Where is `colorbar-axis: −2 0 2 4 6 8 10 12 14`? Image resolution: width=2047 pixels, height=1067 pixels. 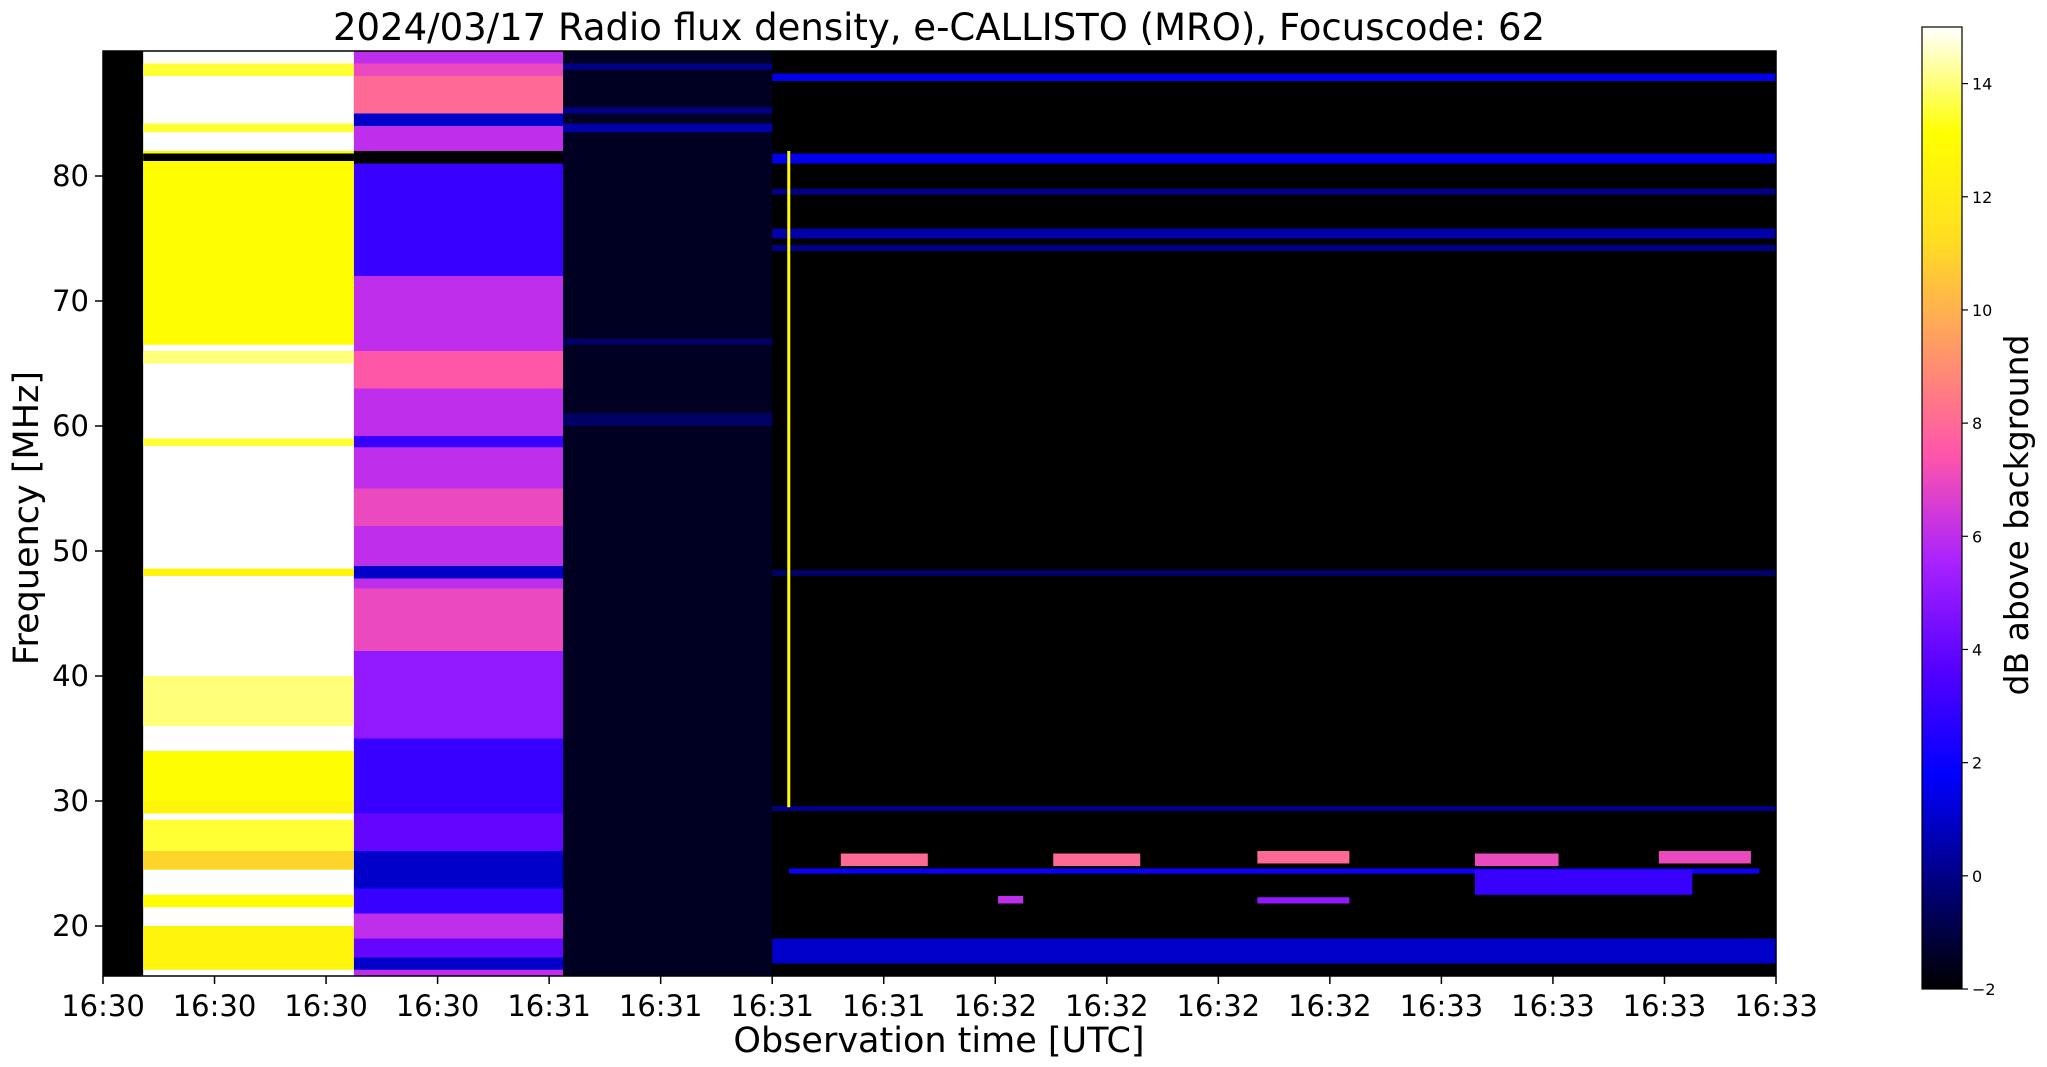
colorbar-axis: −2 0 2 4 6 8 10 12 14 is located at coordinates (1979, 537).